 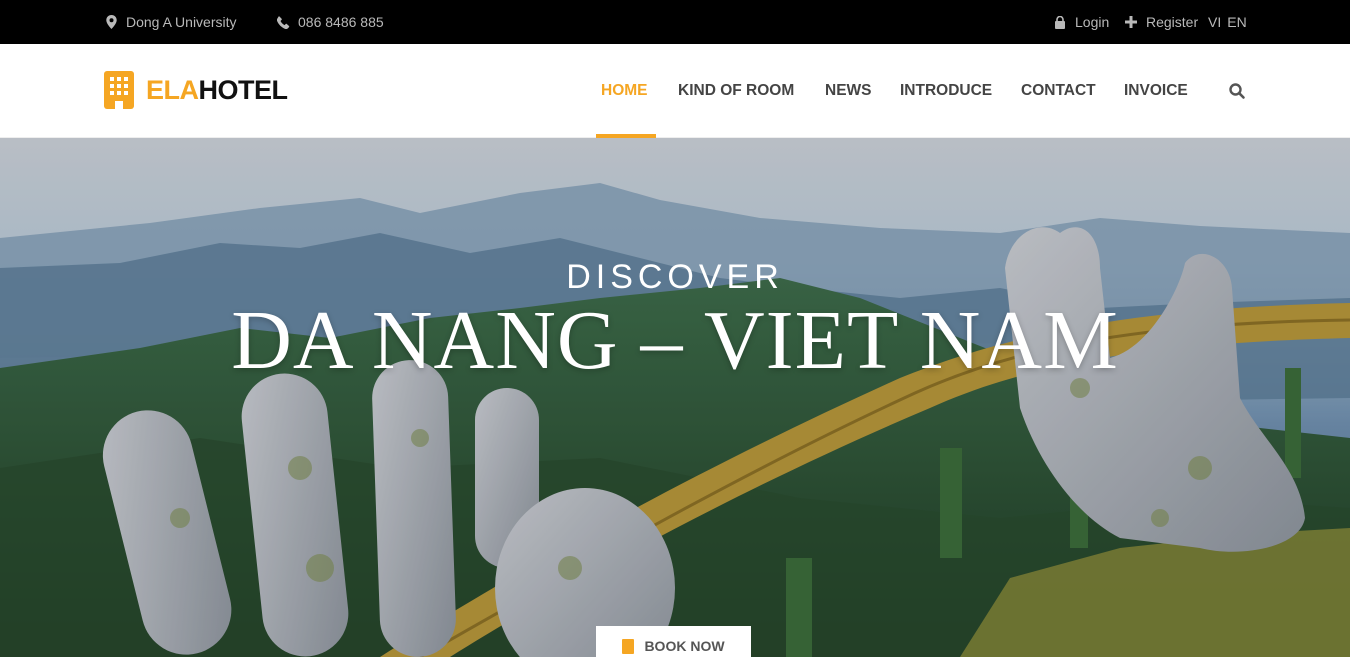 What do you see at coordinates (1214, 22) in the screenshot?
I see `lang-vi-link: VI` at bounding box center [1214, 22].